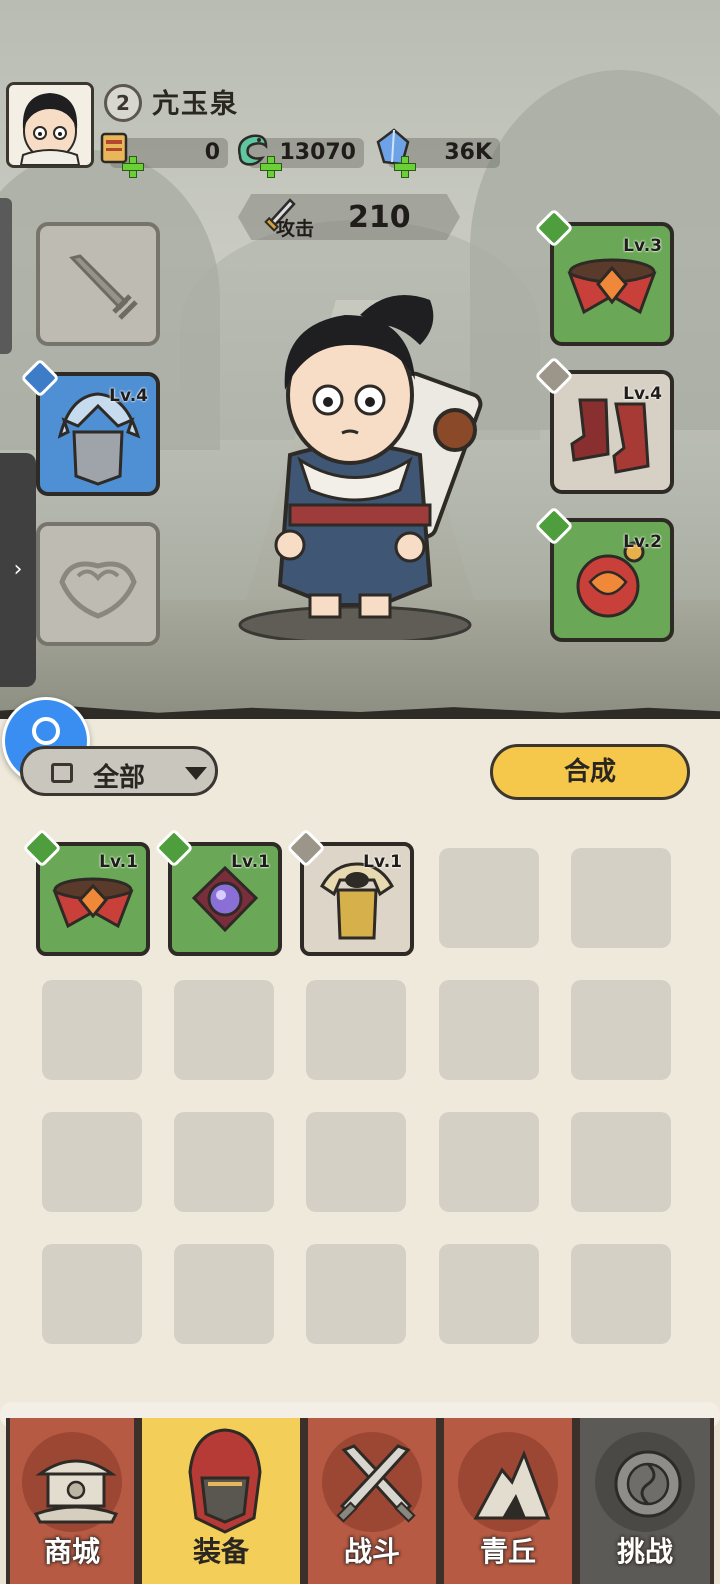  What do you see at coordinates (6, 276) in the screenshot?
I see `side-handle` at bounding box center [6, 276].